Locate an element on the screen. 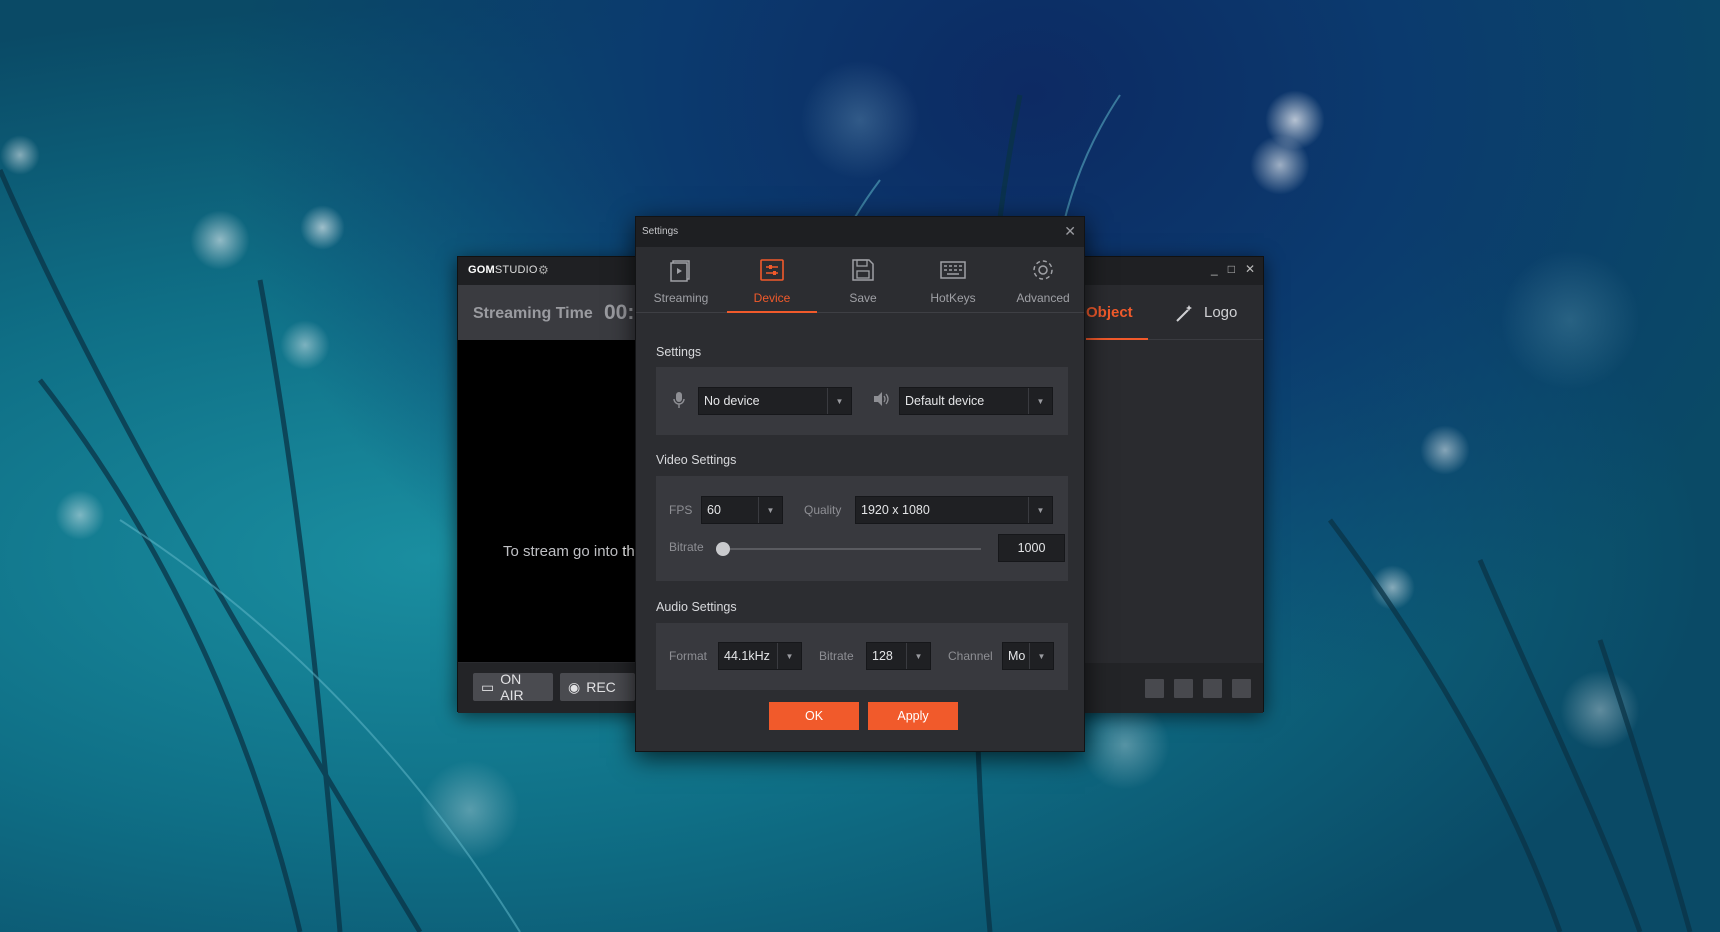 The width and height of the screenshot is (1720, 932). tab-device: Device is located at coordinates (772, 280).